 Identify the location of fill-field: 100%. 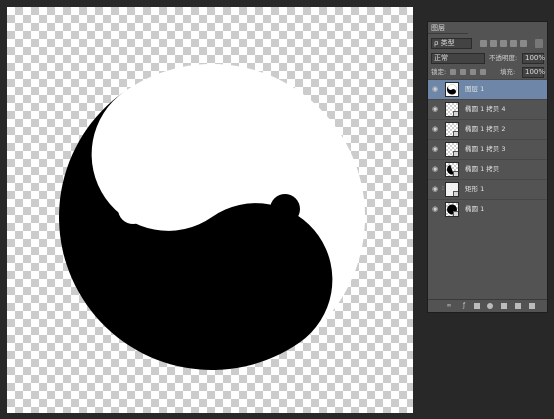
(533, 72).